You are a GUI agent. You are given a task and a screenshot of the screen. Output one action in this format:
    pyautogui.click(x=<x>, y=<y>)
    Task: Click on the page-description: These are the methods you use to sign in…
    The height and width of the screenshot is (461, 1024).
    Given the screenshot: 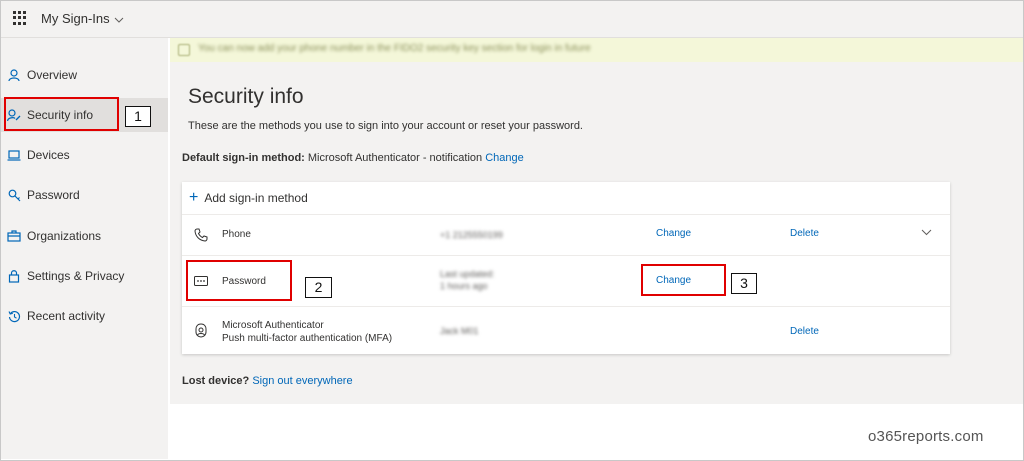 What is the action you would take?
    pyautogui.click(x=385, y=126)
    